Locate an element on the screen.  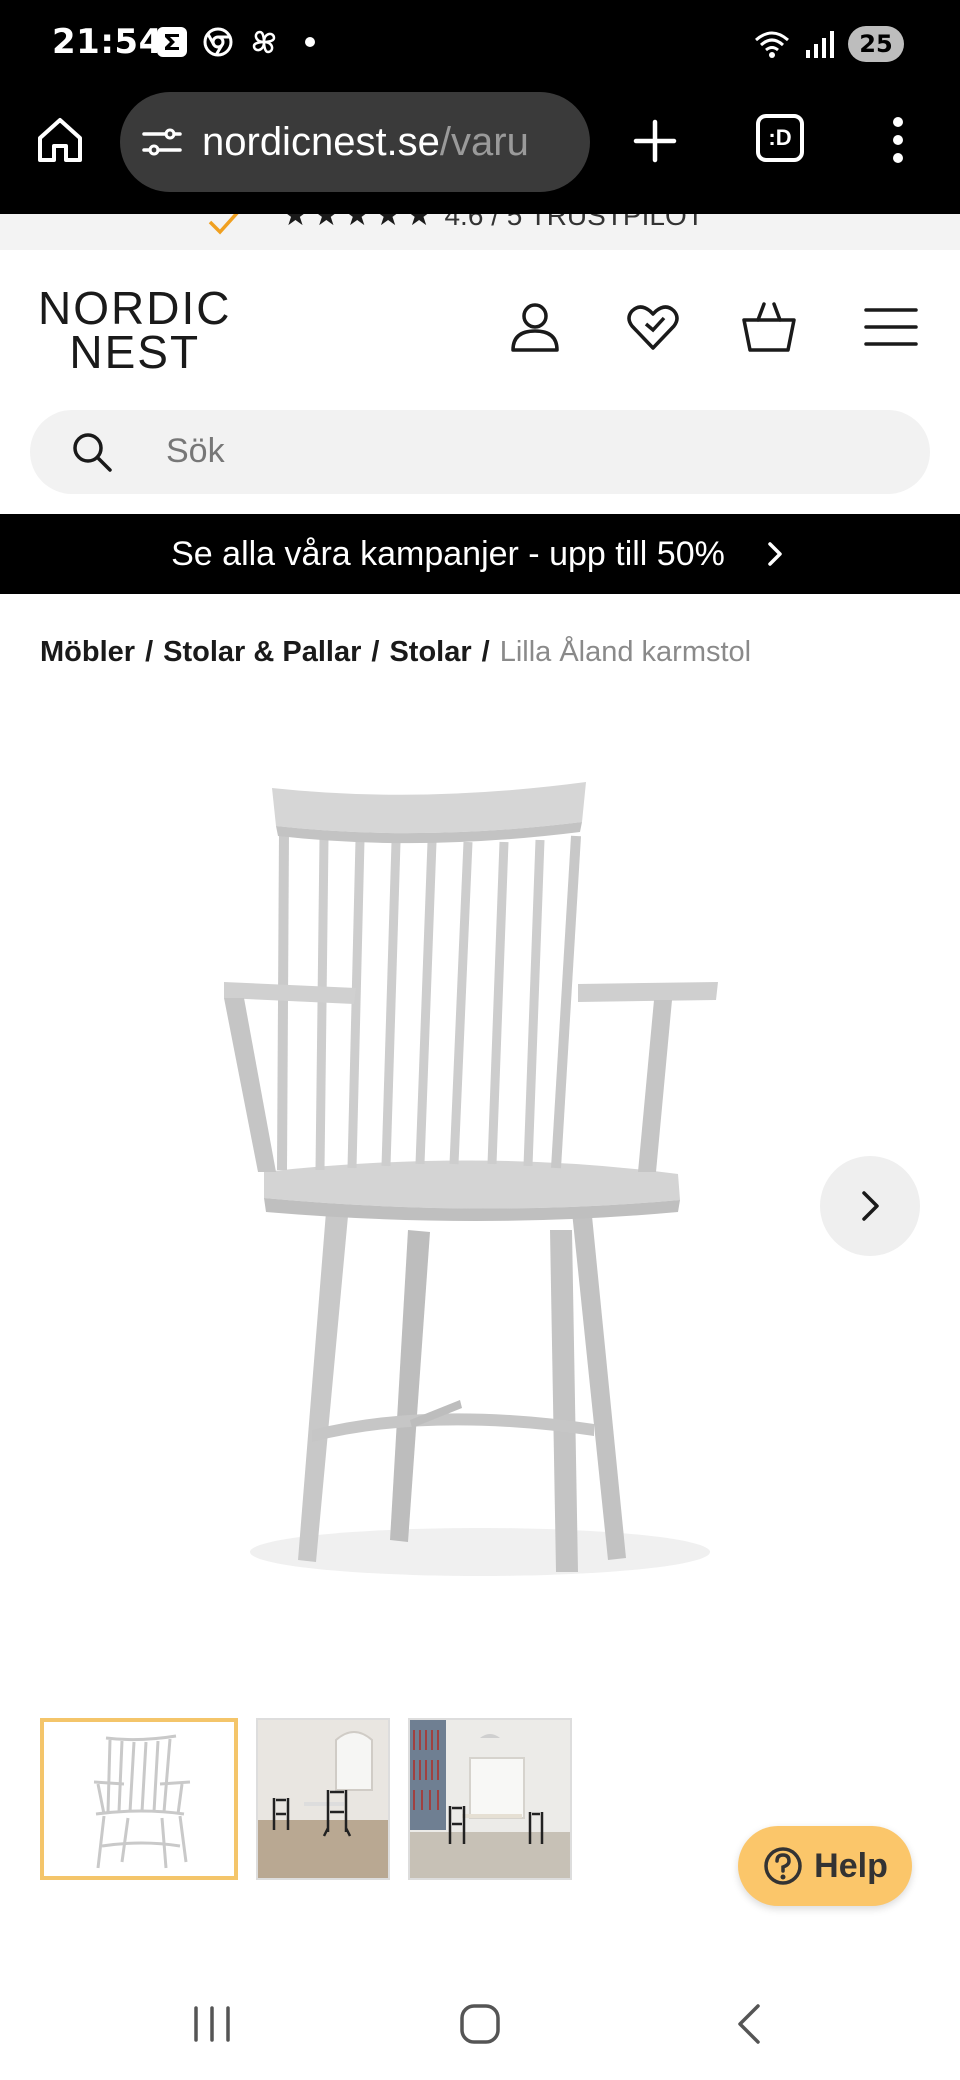
status-bar: 21:54 25 is located at coordinates (480, 46).